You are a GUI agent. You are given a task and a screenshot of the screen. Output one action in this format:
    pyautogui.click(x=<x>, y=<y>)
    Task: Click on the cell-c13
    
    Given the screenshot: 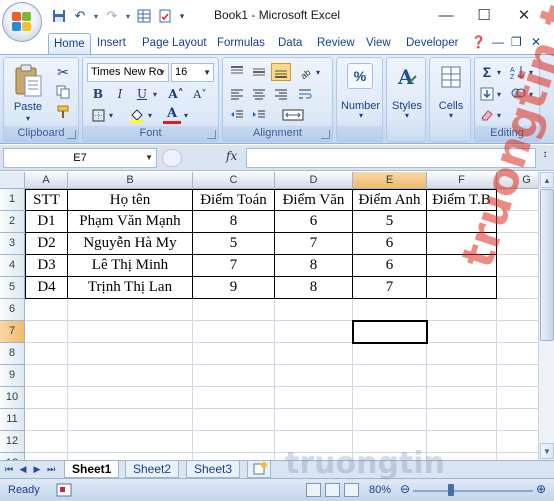 What is the action you would take?
    pyautogui.click(x=234, y=456)
    